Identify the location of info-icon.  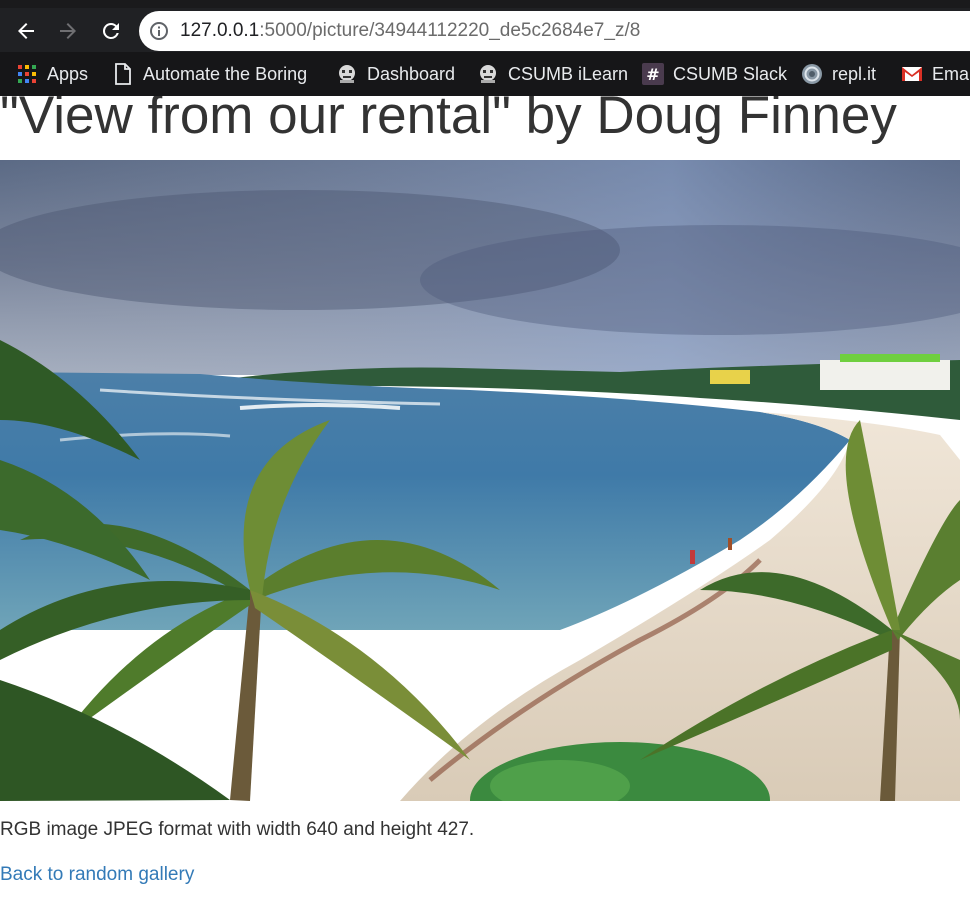
(159, 33).